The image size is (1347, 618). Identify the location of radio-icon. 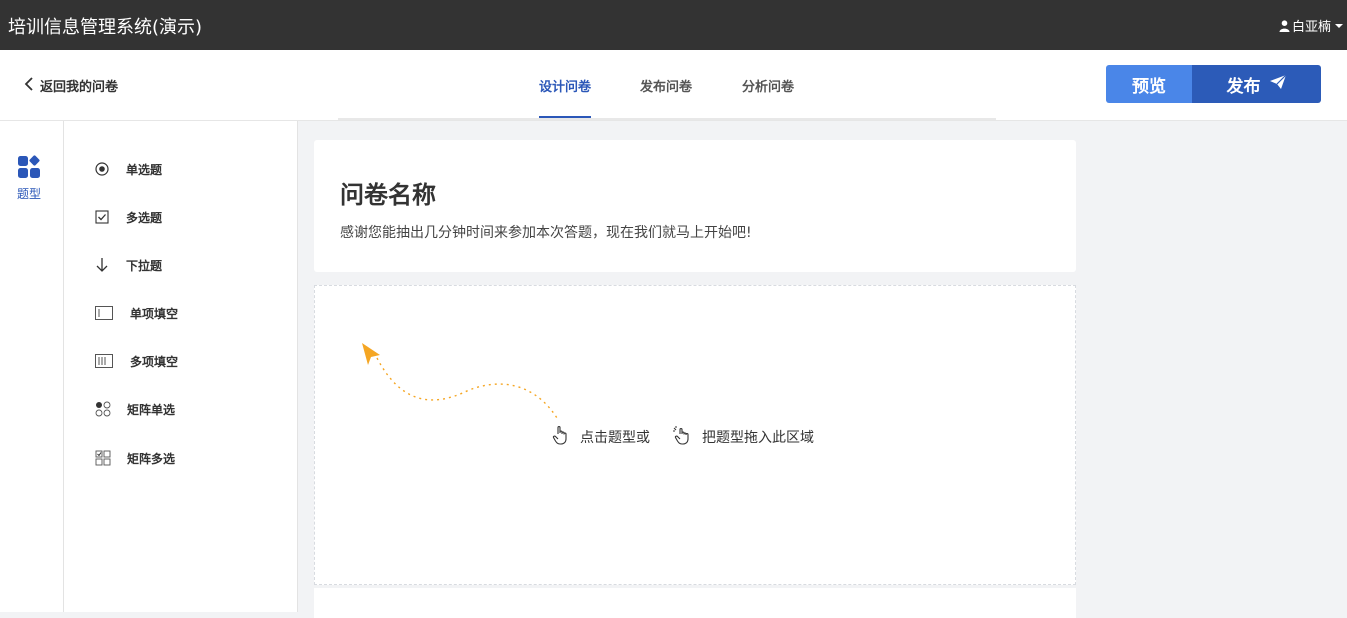
(102, 169).